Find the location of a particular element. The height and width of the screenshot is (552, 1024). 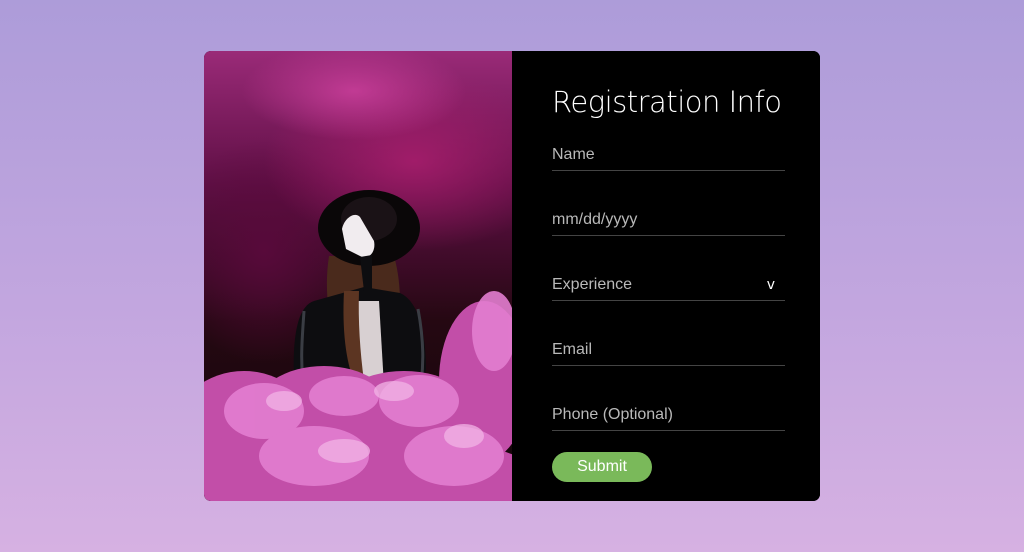

date-field is located at coordinates (668, 220).